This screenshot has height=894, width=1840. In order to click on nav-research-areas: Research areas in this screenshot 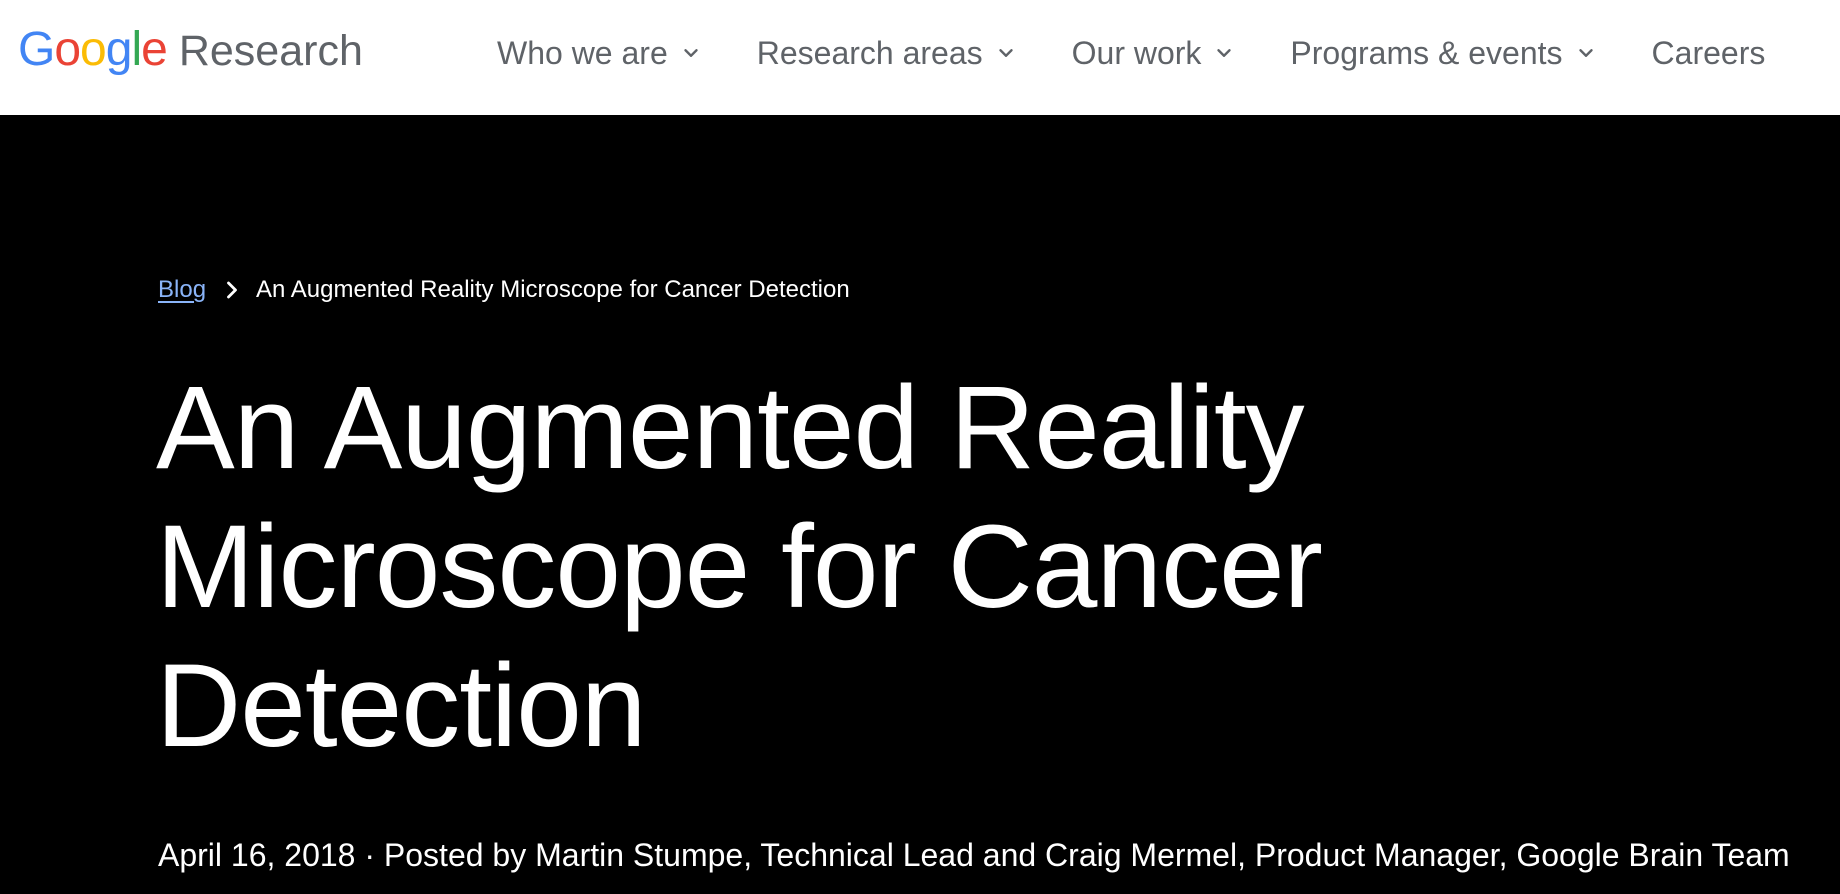, I will do `click(887, 53)`.